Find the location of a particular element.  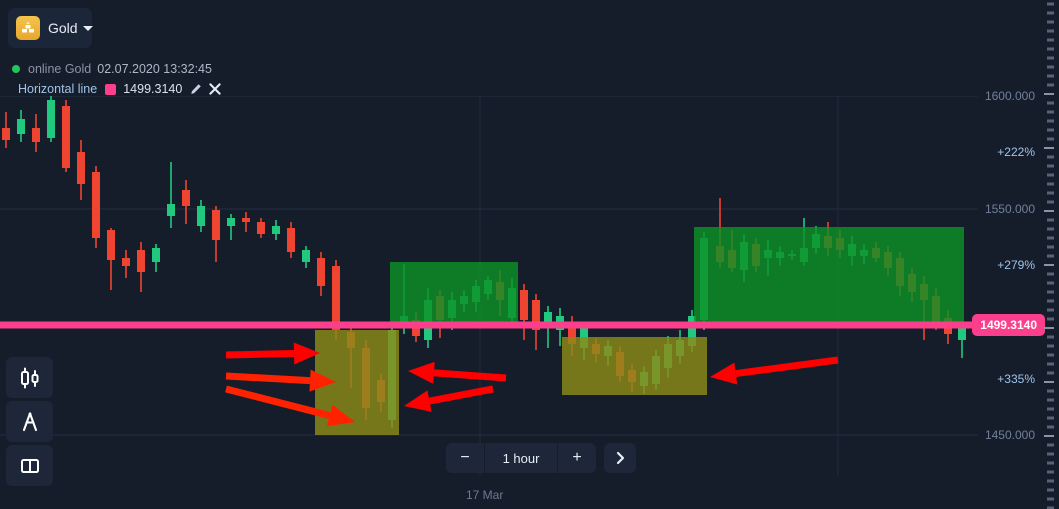

quote-timestamp: 02.07.2020 13:32:45 is located at coordinates (154, 69).